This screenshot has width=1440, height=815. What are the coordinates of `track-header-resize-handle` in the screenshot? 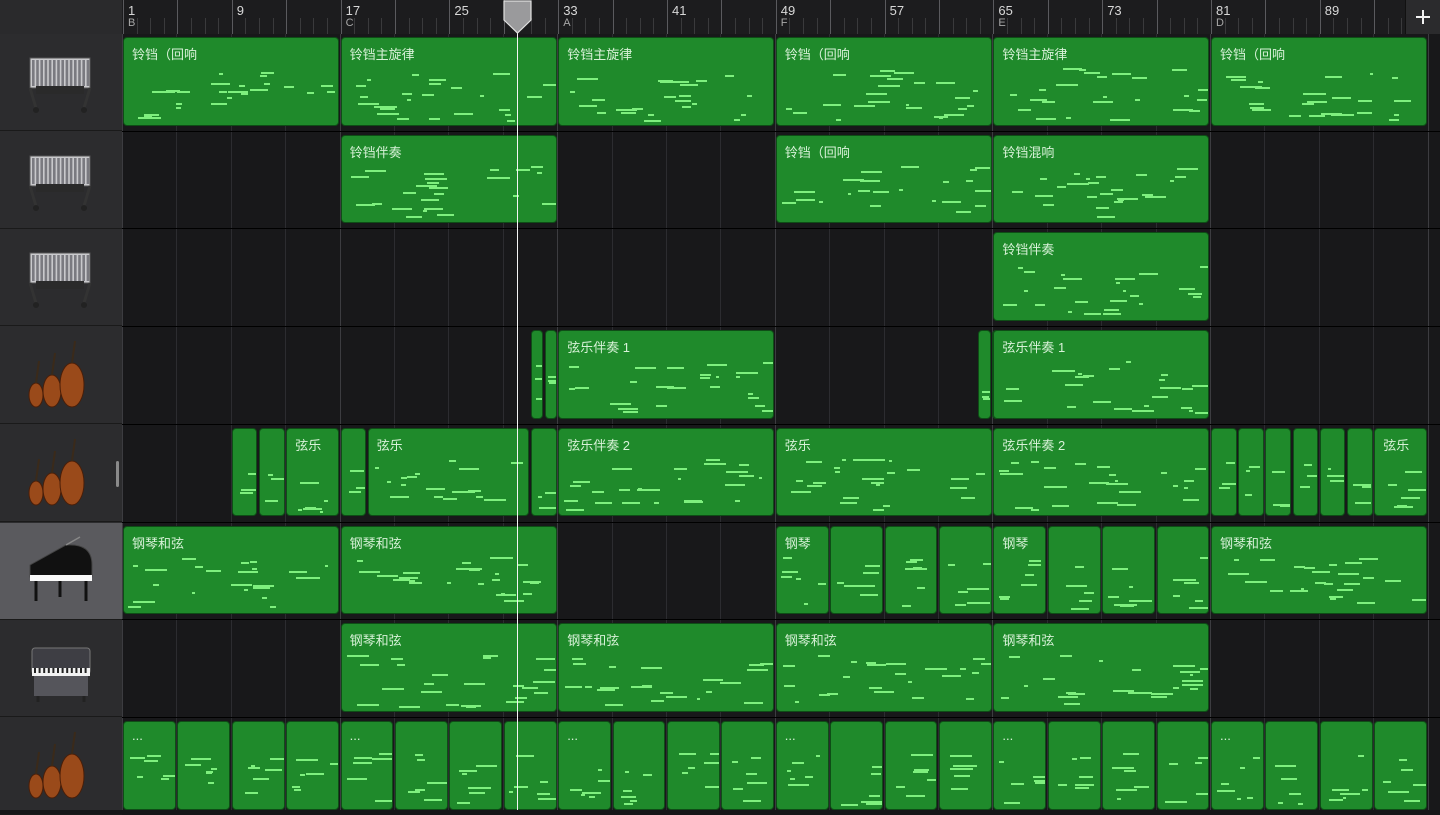 It's located at (117, 474).